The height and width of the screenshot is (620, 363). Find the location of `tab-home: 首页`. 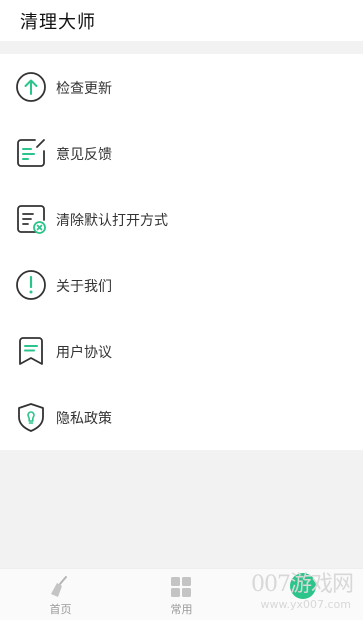

tab-home: 首页 is located at coordinates (60, 594).